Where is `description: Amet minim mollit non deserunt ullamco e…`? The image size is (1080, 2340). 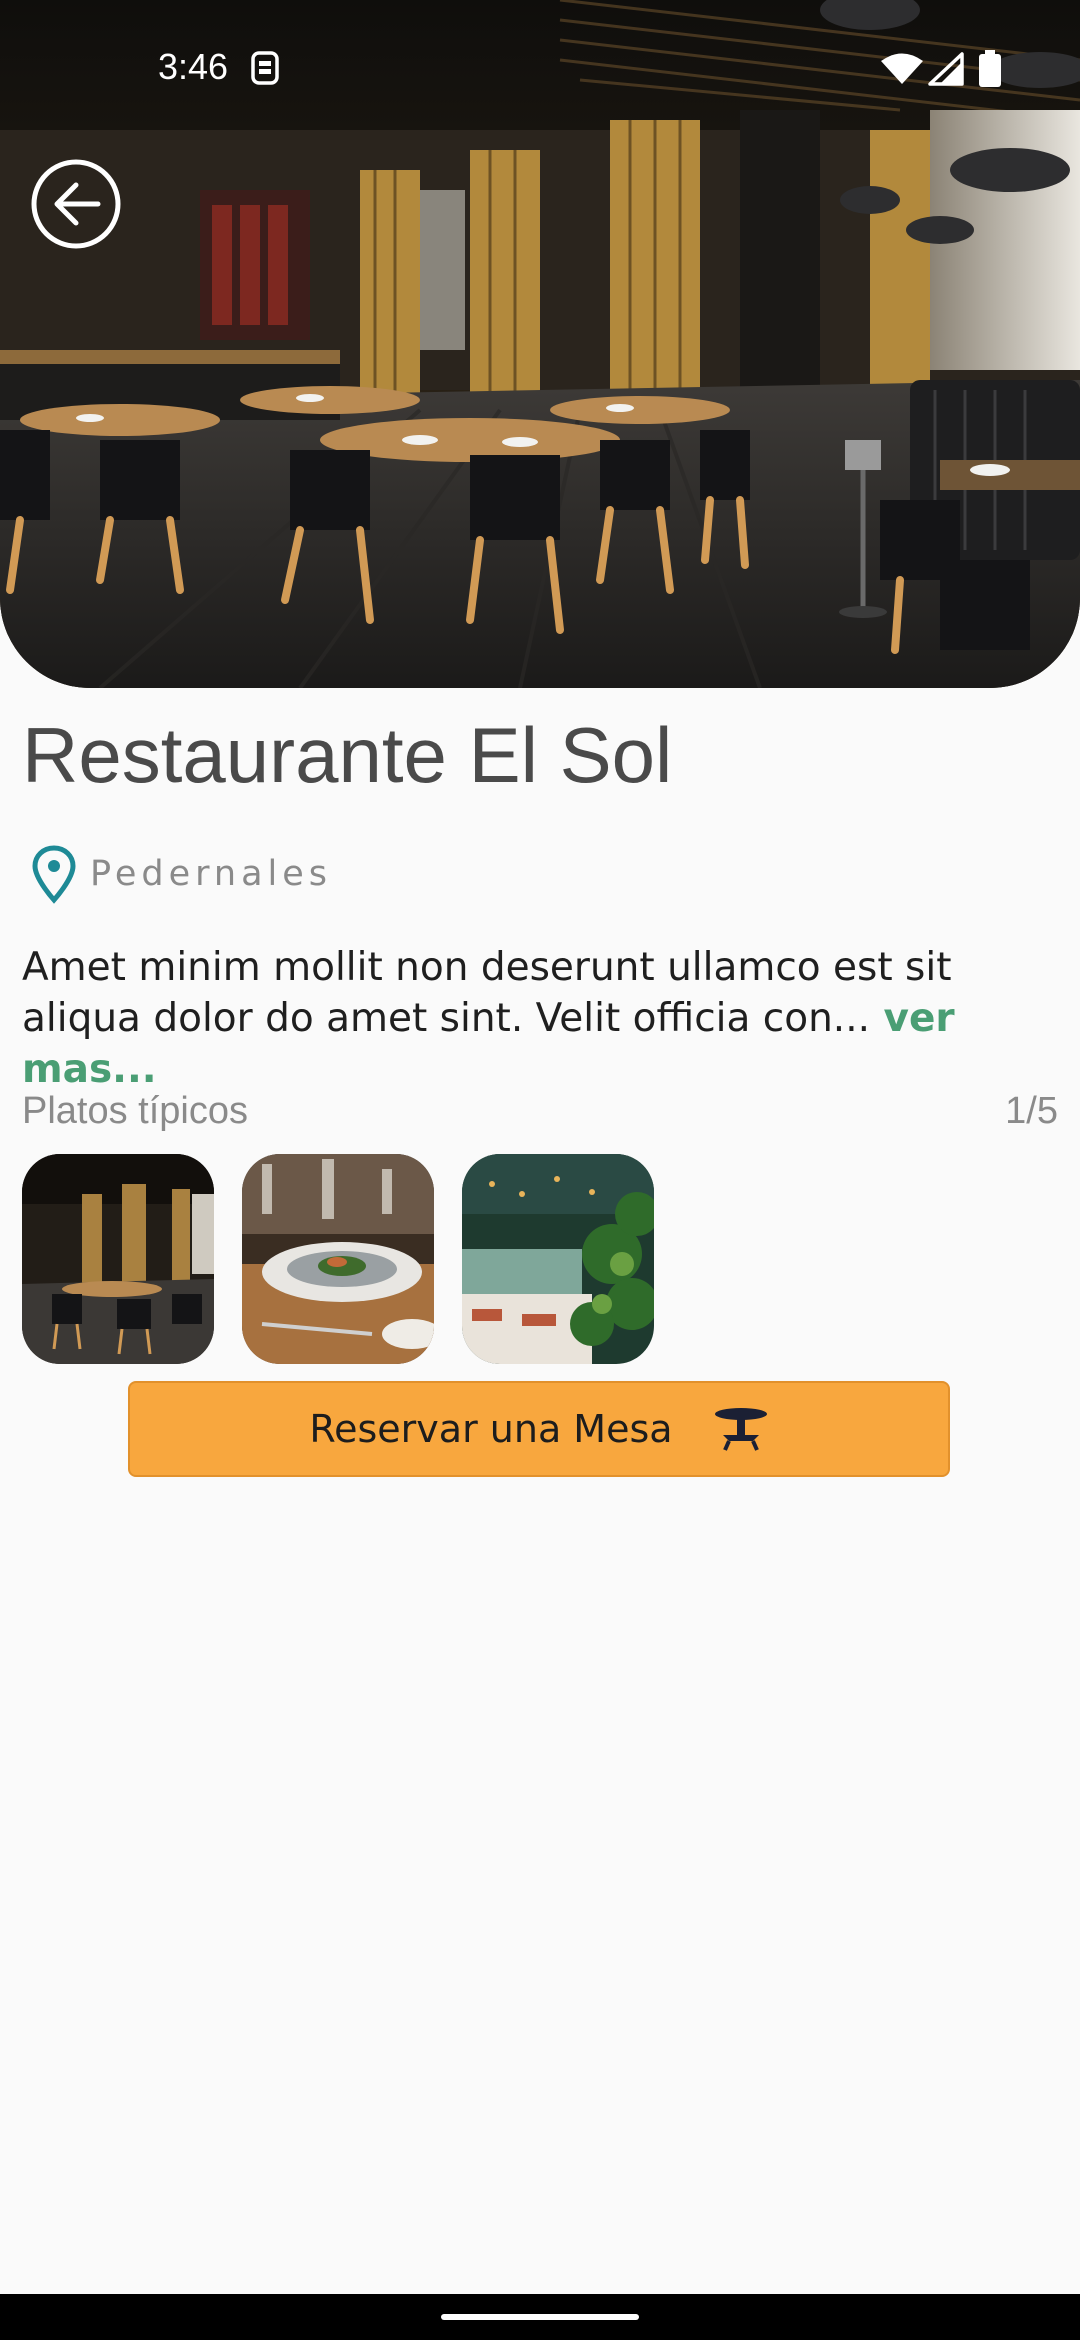 description: Amet minim mollit non deserunt ullamco e… is located at coordinates (542, 1018).